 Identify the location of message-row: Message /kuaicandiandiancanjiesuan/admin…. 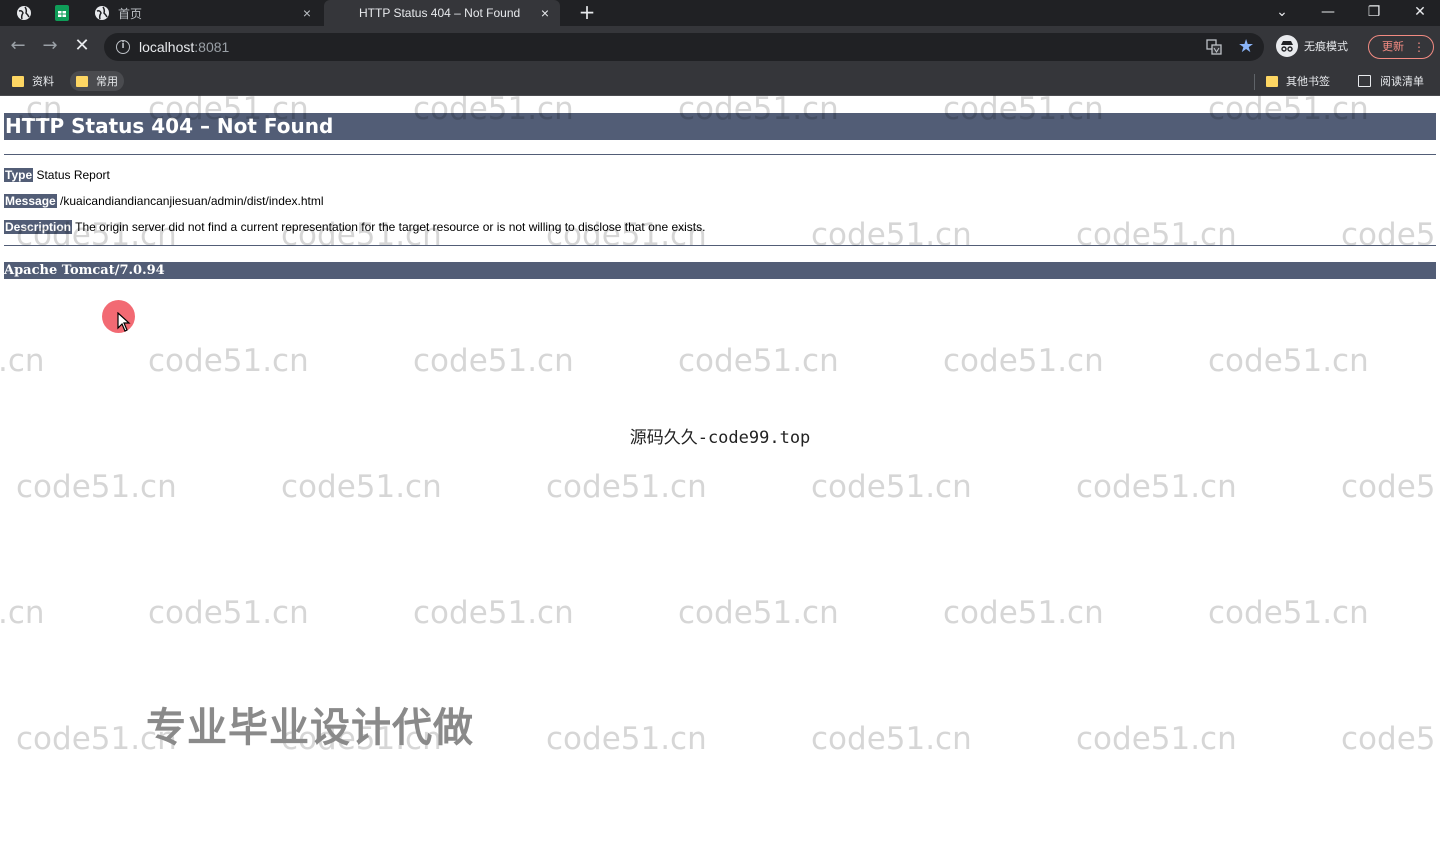
(164, 201).